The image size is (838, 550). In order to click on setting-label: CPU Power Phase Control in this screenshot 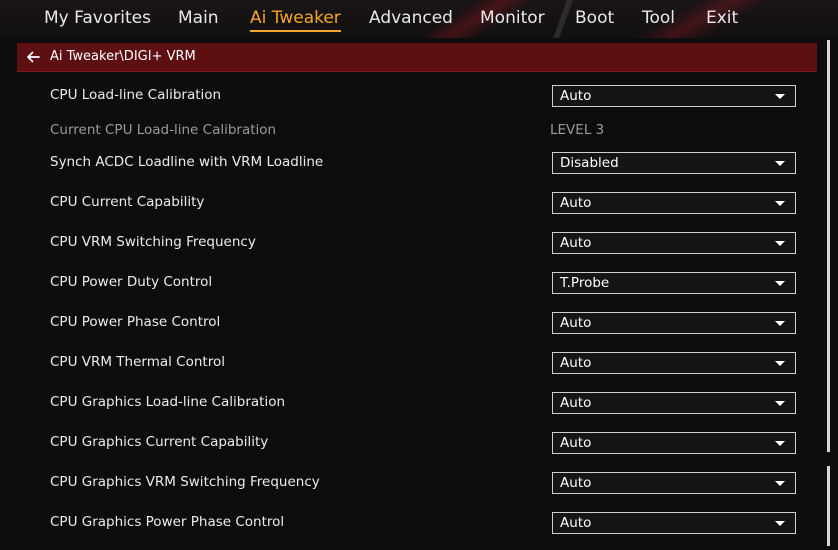, I will do `click(135, 322)`.